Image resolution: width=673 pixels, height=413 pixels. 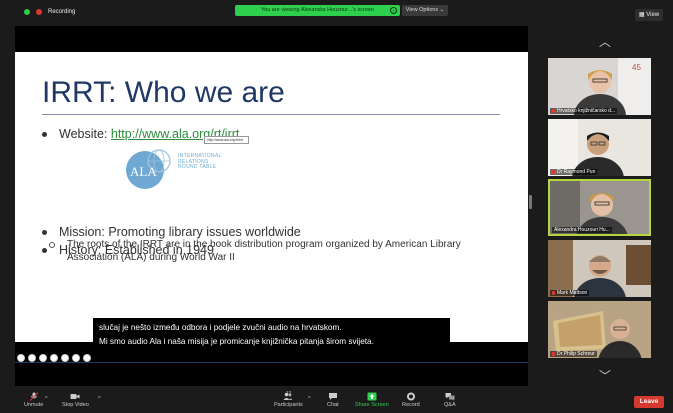 What do you see at coordinates (309, 399) in the screenshot?
I see `participants-options-chevron-icon: ^` at bounding box center [309, 399].